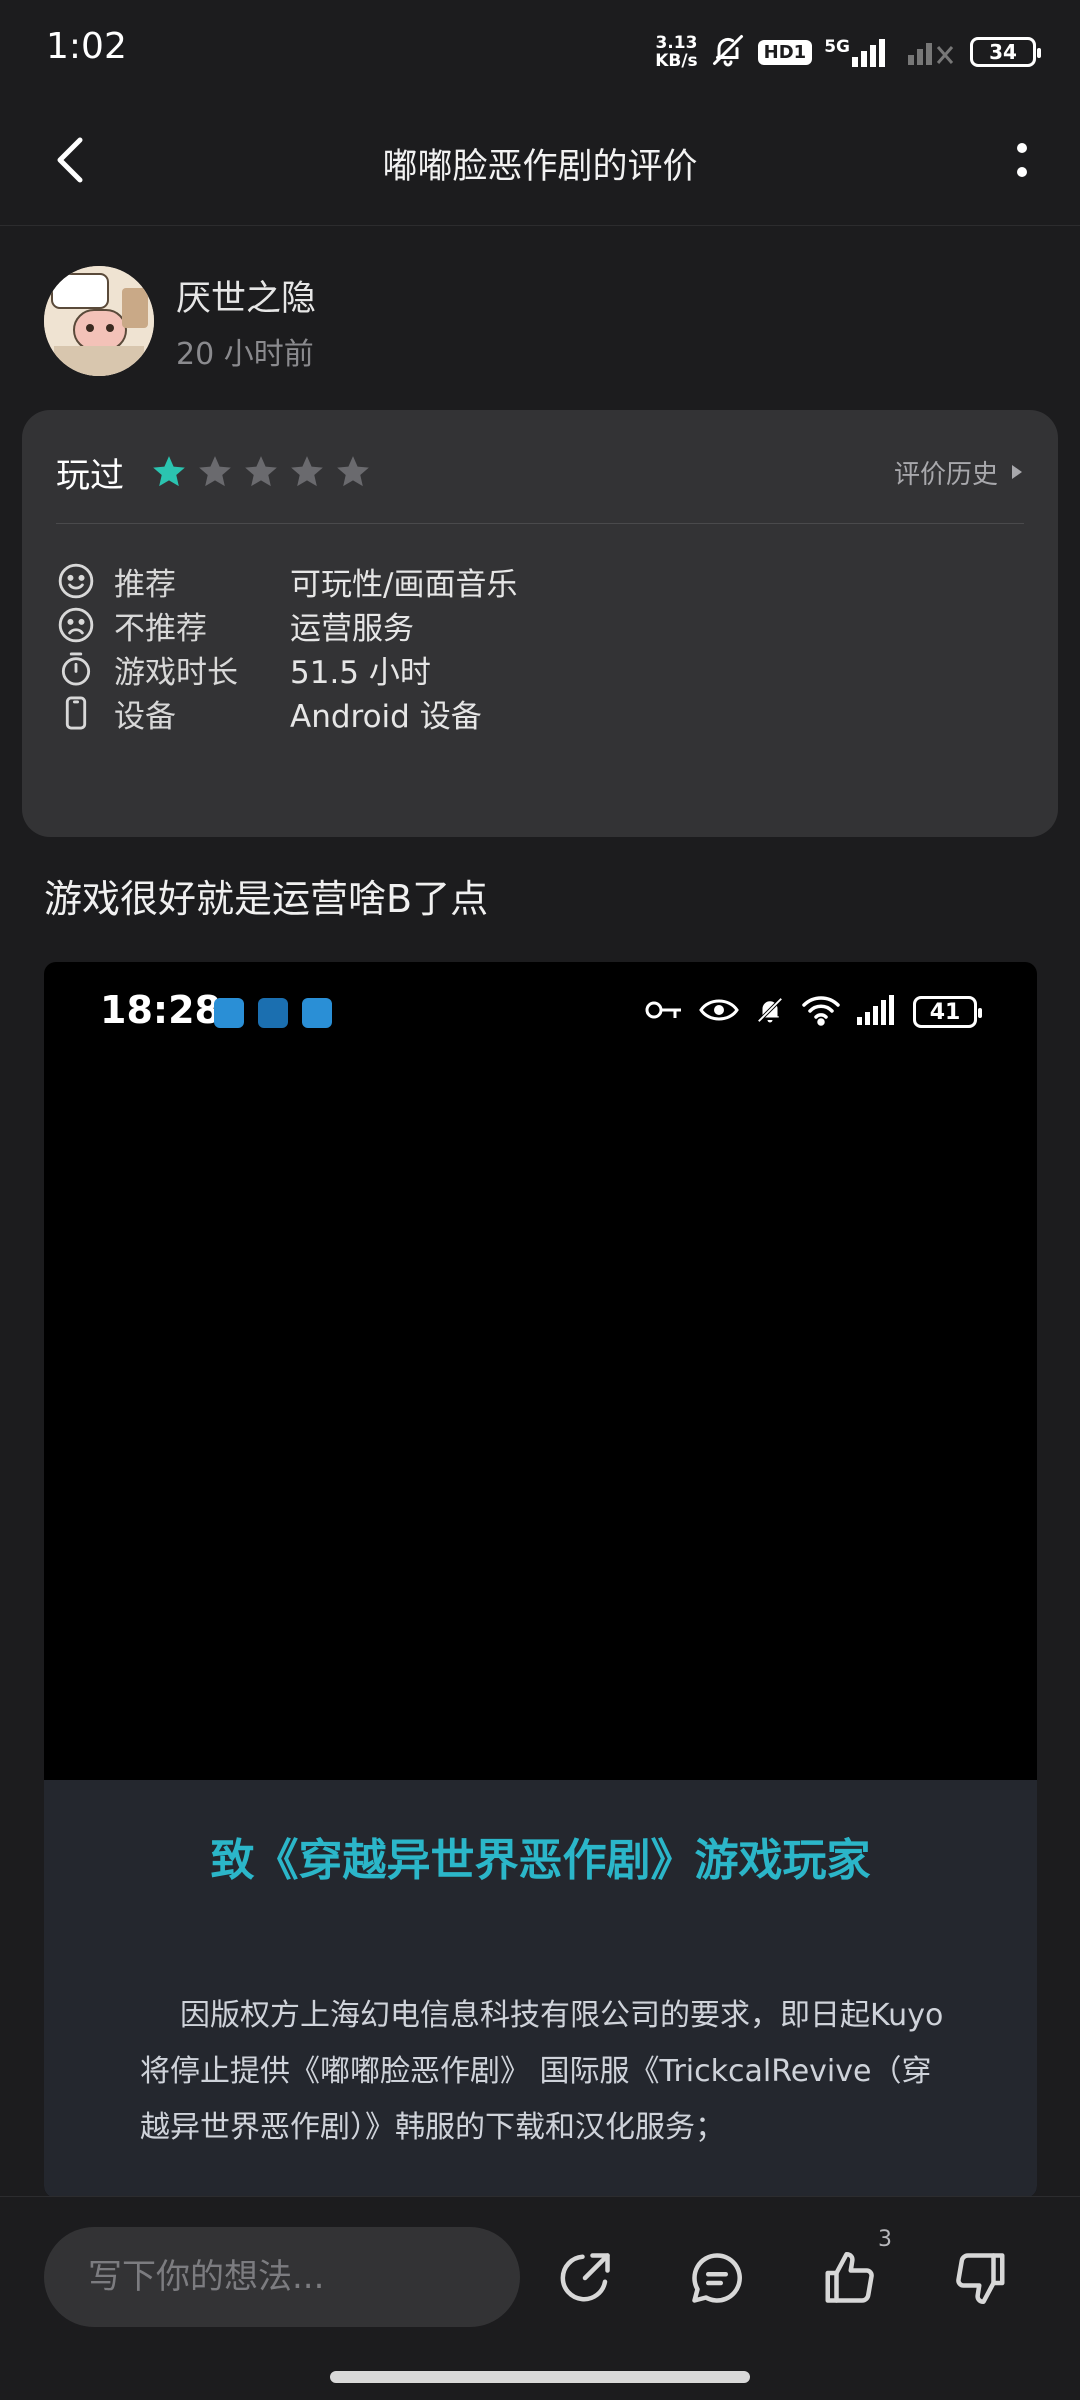  I want to click on thumbs-up-icon, so click(849, 2277).